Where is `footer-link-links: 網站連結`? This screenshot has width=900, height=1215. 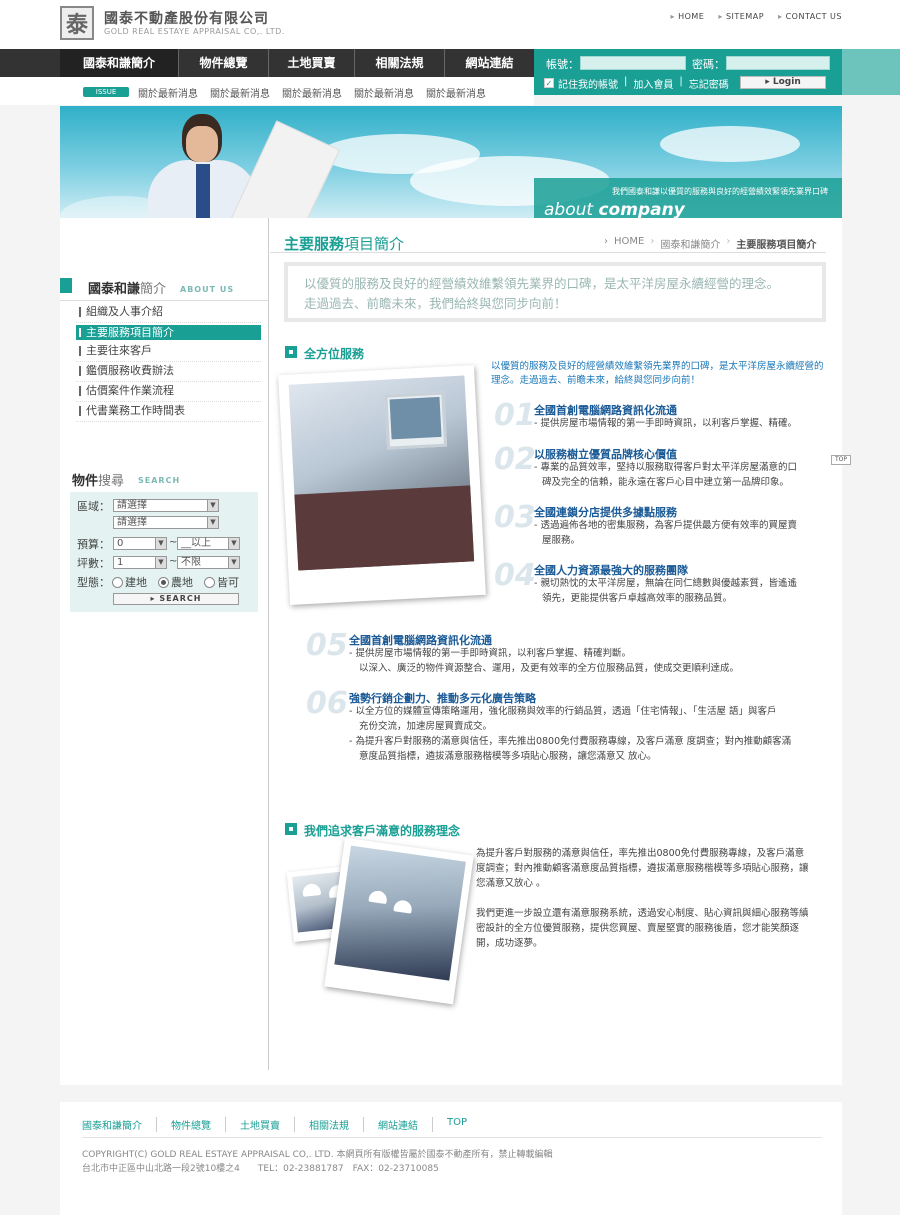
footer-link-links: 網站連結 is located at coordinates (398, 1124).